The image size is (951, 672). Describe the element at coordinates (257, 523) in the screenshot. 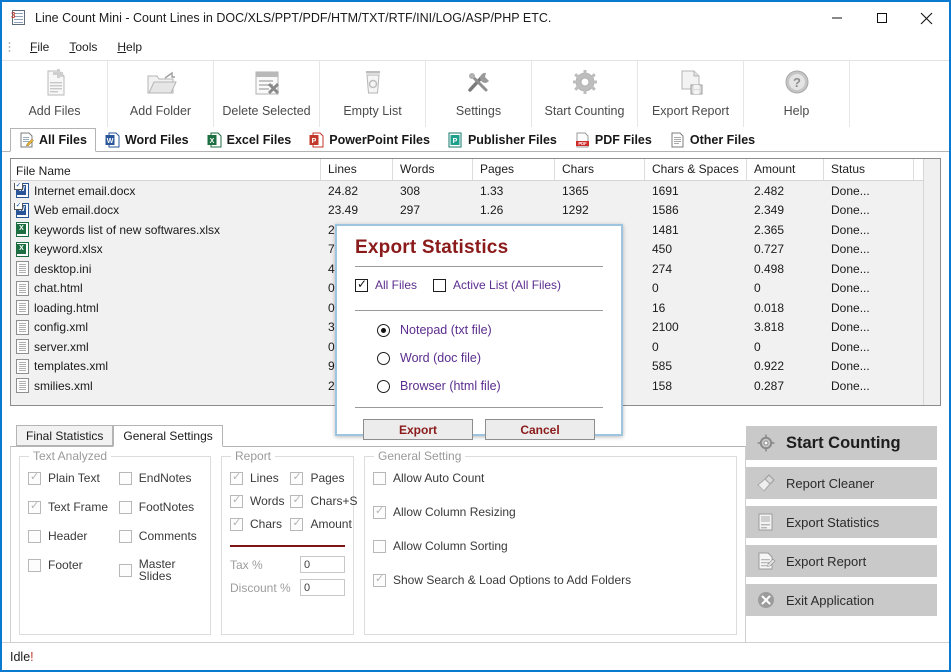

I see `check-report-chars: Chars` at that location.